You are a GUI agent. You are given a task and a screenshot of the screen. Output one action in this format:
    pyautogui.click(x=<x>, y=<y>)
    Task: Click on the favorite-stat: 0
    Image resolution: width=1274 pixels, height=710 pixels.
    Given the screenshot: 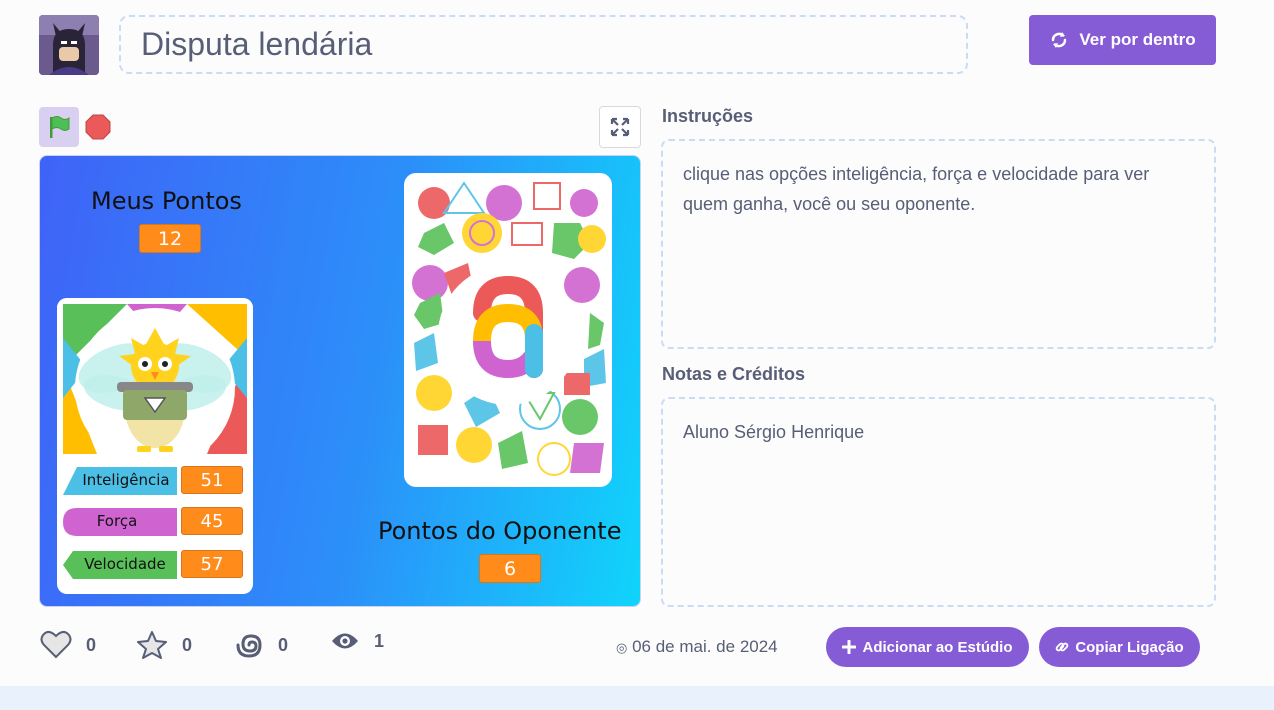 What is the action you would take?
    pyautogui.click(x=164, y=645)
    